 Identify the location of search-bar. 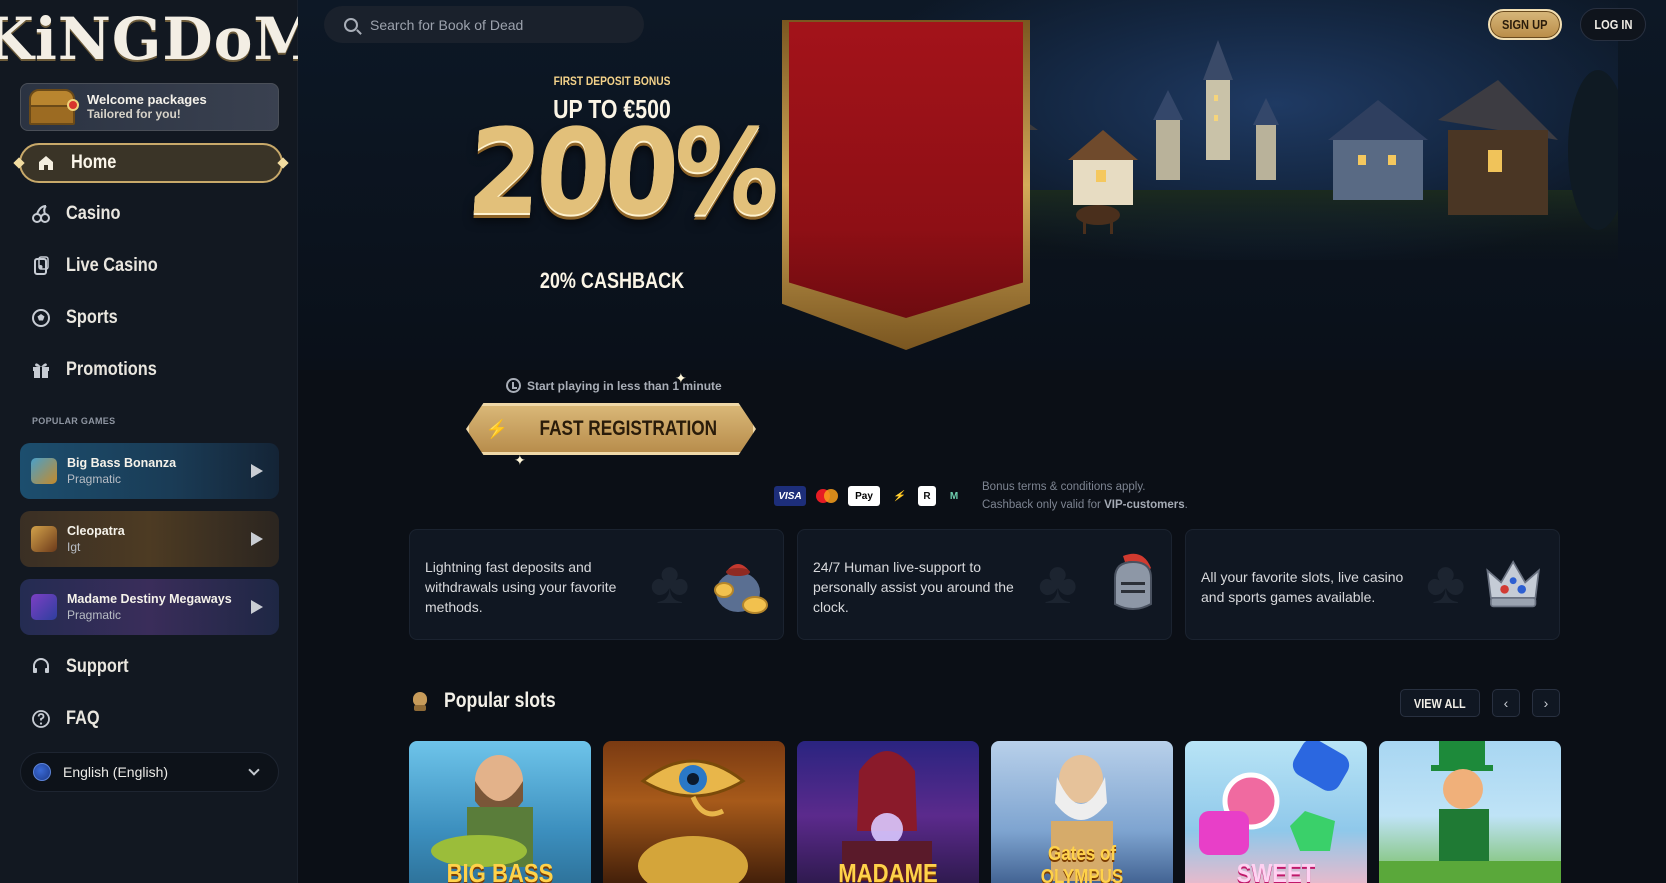
(484, 24).